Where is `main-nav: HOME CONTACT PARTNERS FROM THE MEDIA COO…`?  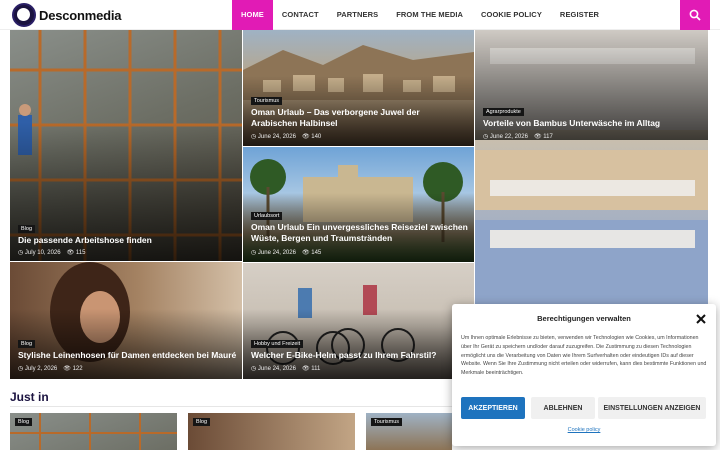 main-nav: HOME CONTACT PARTNERS FROM THE MEDIA COO… is located at coordinates (420, 15).